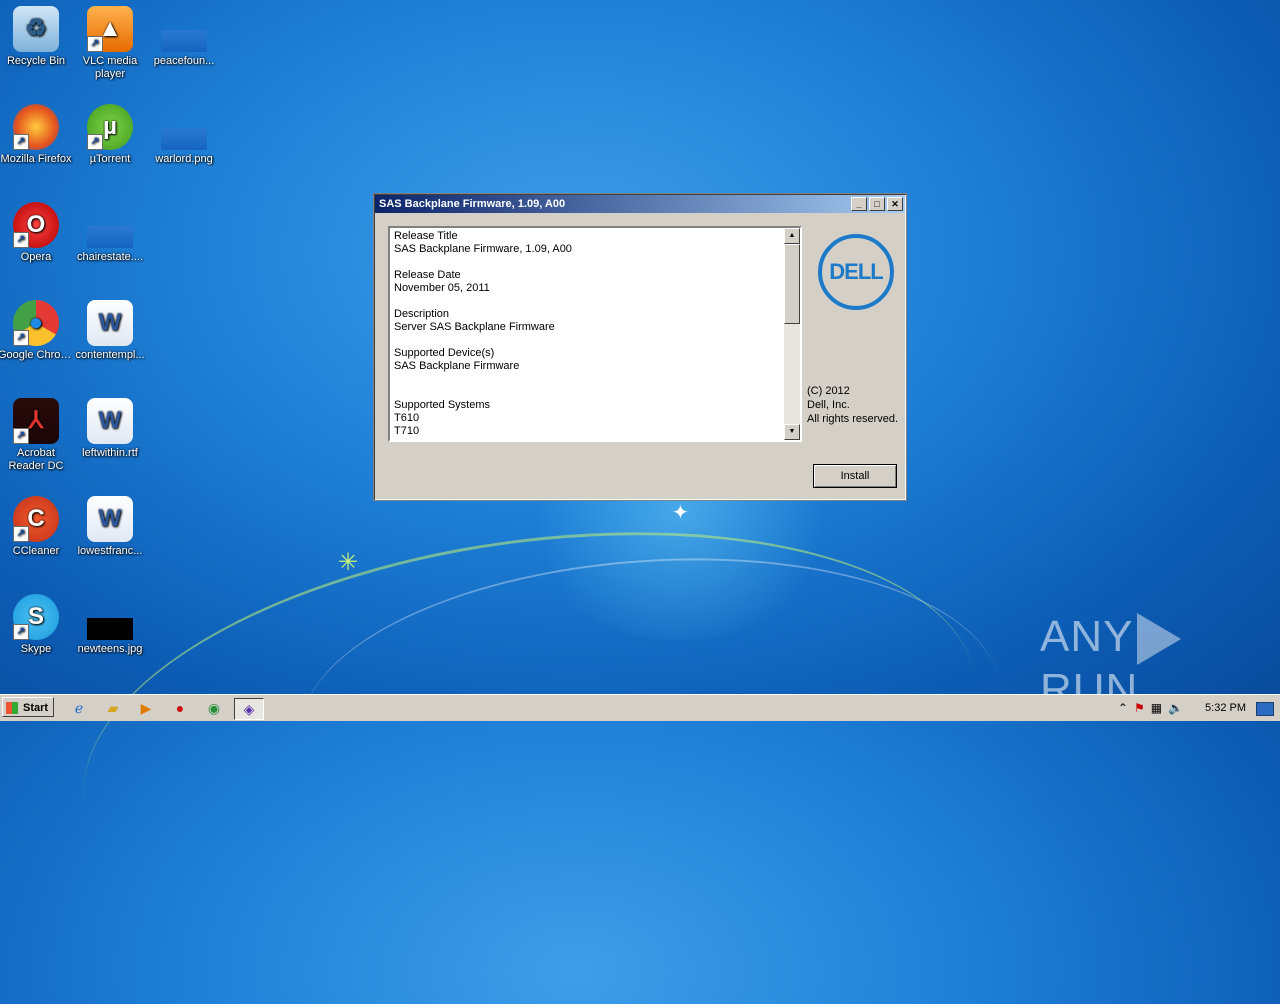 This screenshot has width=1280, height=1004. What do you see at coordinates (1123, 708) in the screenshot?
I see `tray-expand-icon: ⌃` at bounding box center [1123, 708].